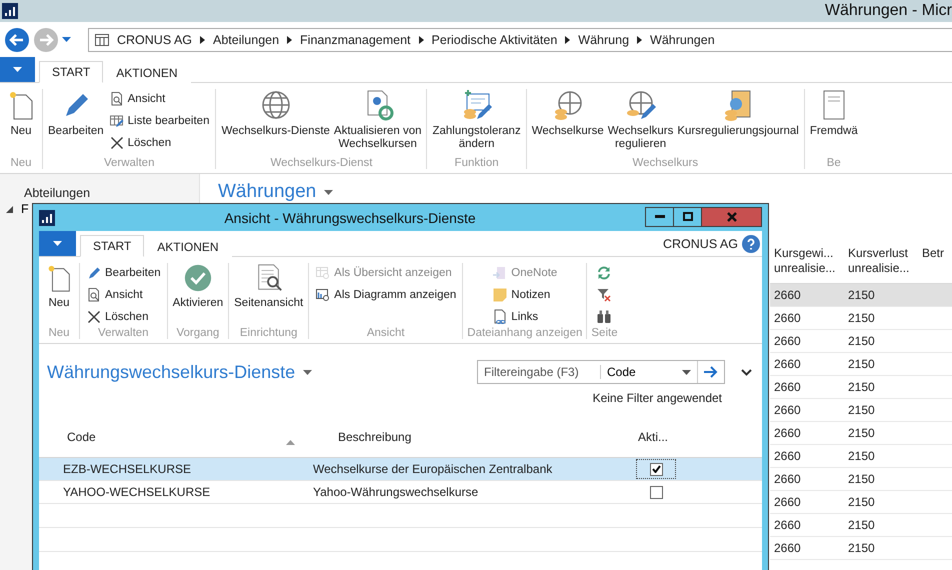  What do you see at coordinates (323, 273) in the screenshot?
I see `table-magnifier-icon` at bounding box center [323, 273].